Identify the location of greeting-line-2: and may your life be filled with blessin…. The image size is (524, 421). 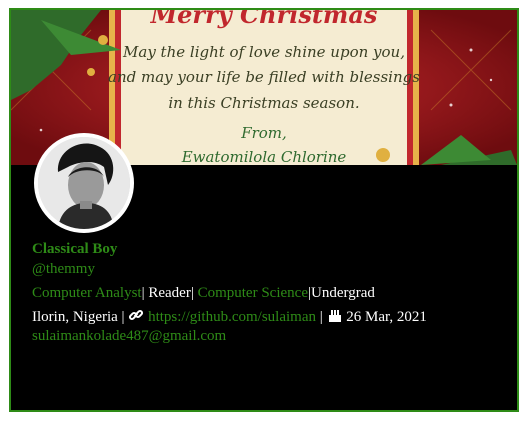
(264, 77).